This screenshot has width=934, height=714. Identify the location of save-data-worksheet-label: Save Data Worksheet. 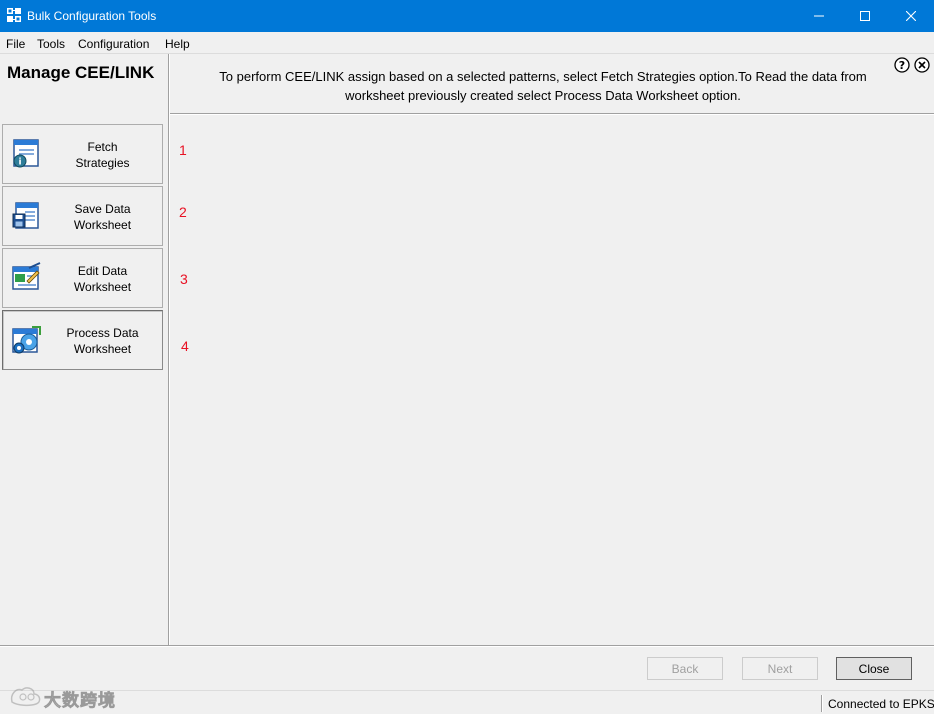
(102, 217).